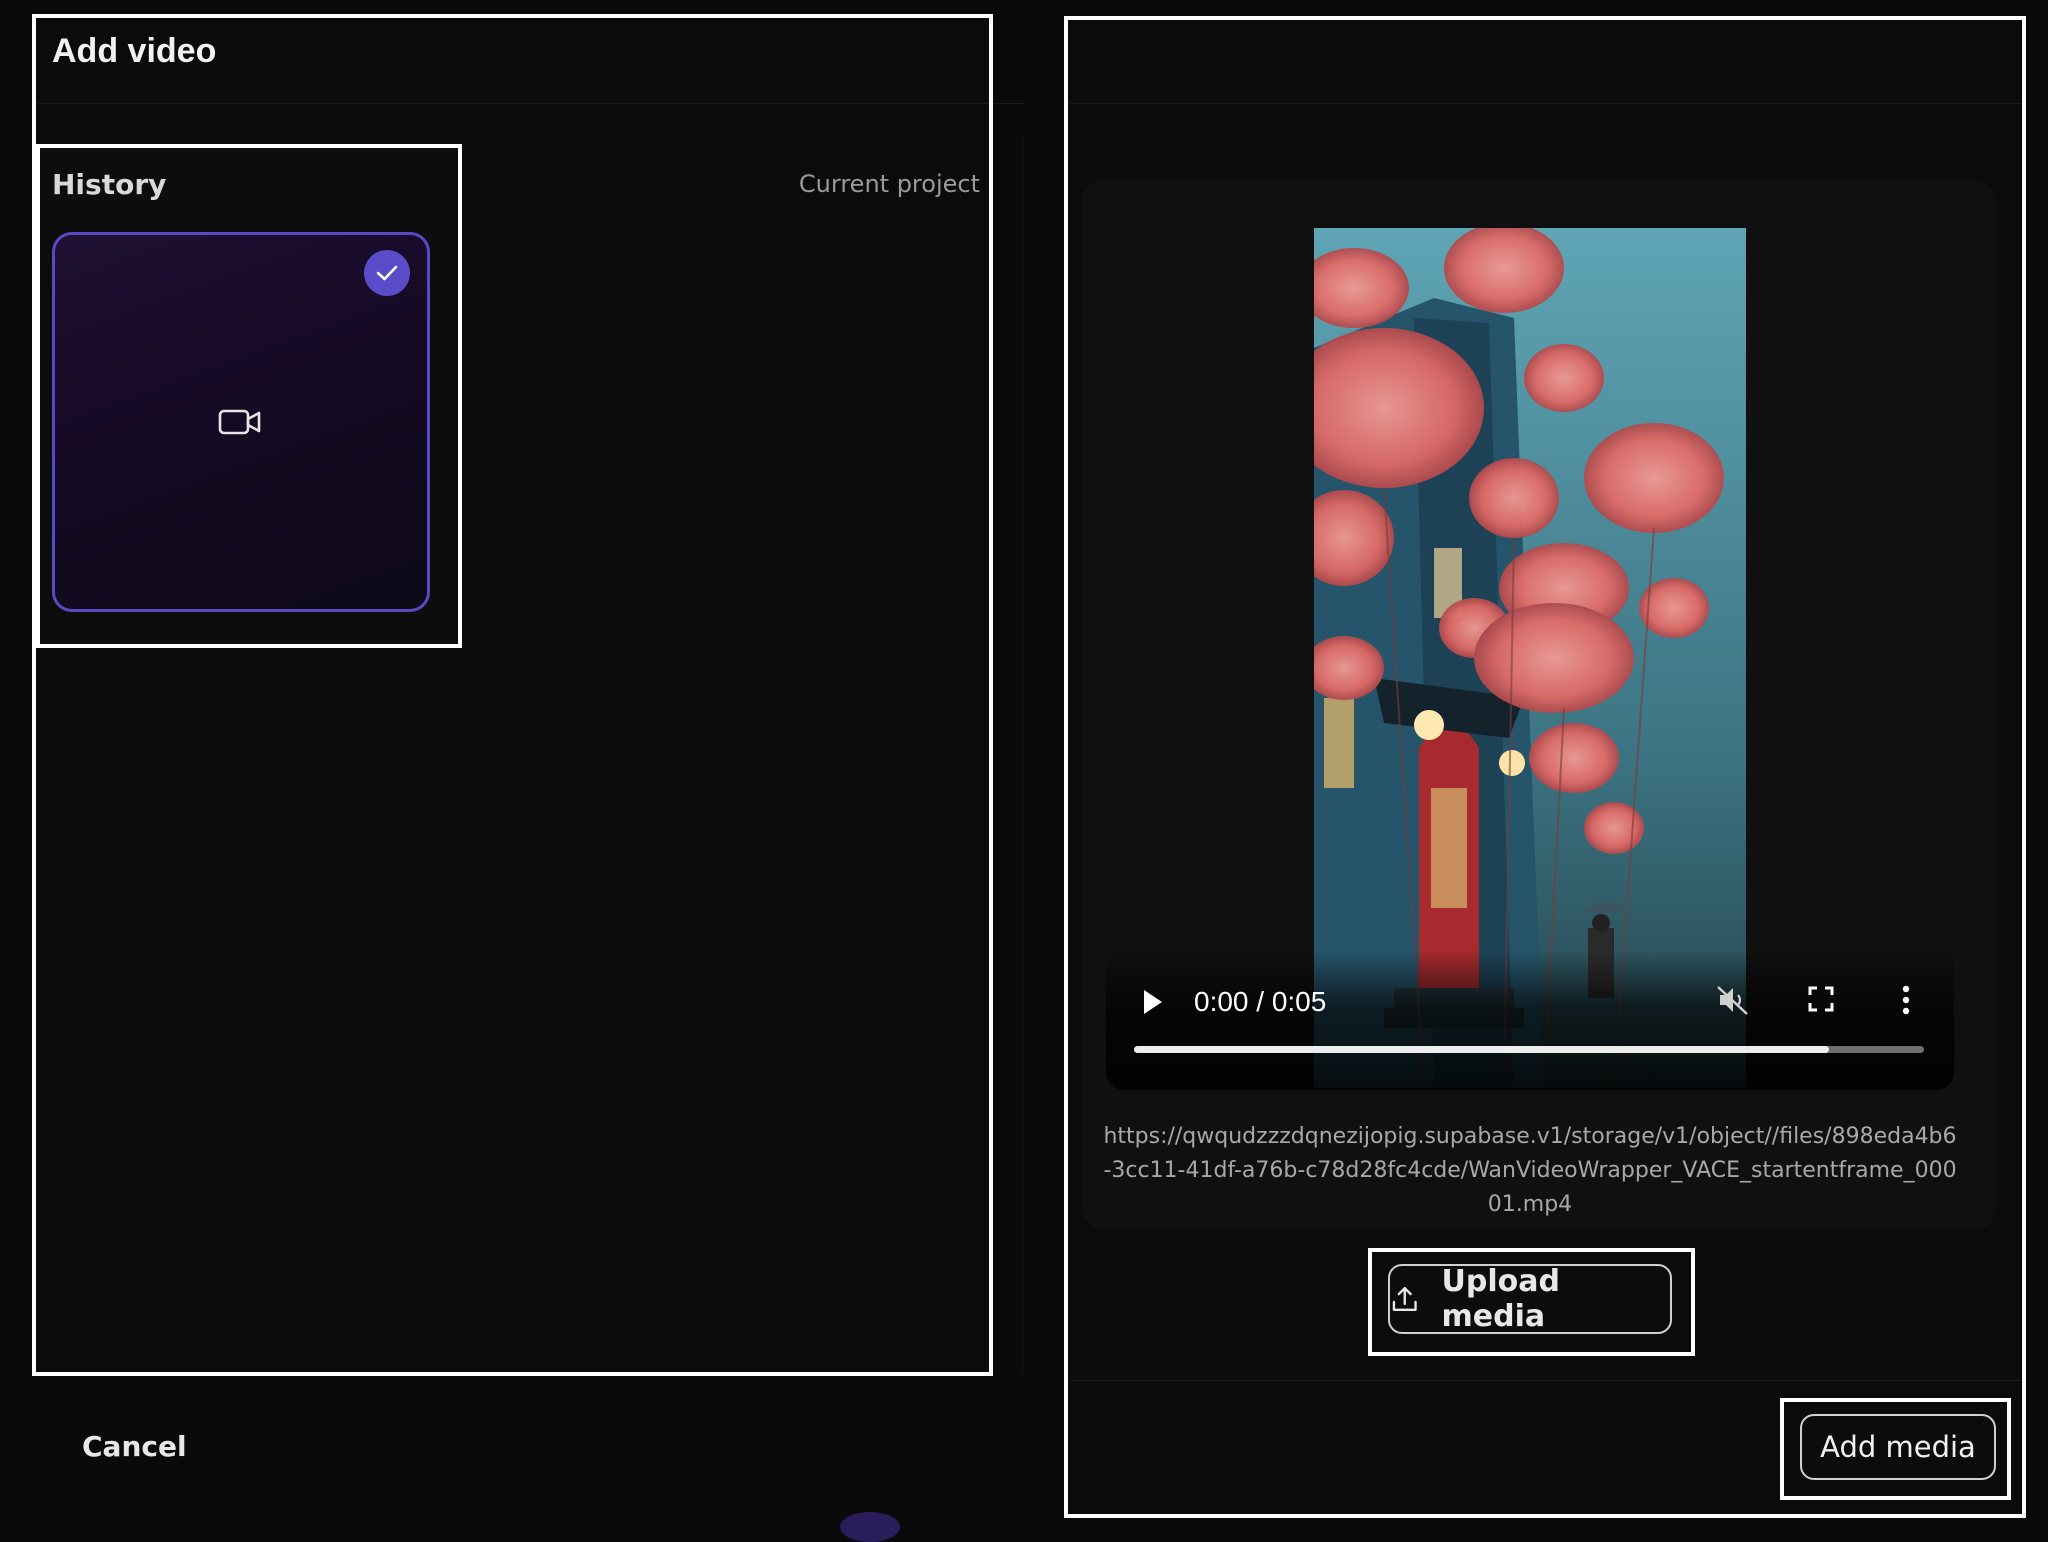 This screenshot has height=1542, width=2048. I want to click on history-highlight, so click(249, 396).